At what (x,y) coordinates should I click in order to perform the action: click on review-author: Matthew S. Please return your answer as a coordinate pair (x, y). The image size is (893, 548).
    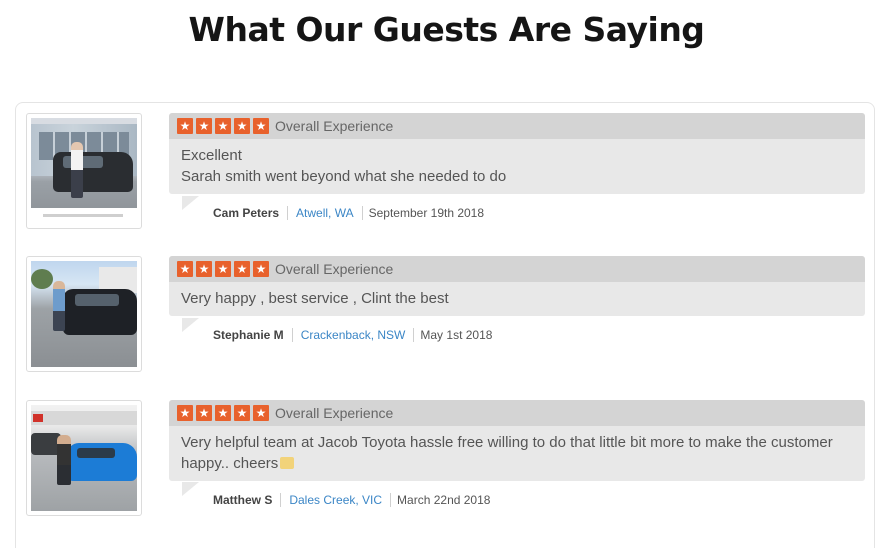
    Looking at the image, I should click on (243, 500).